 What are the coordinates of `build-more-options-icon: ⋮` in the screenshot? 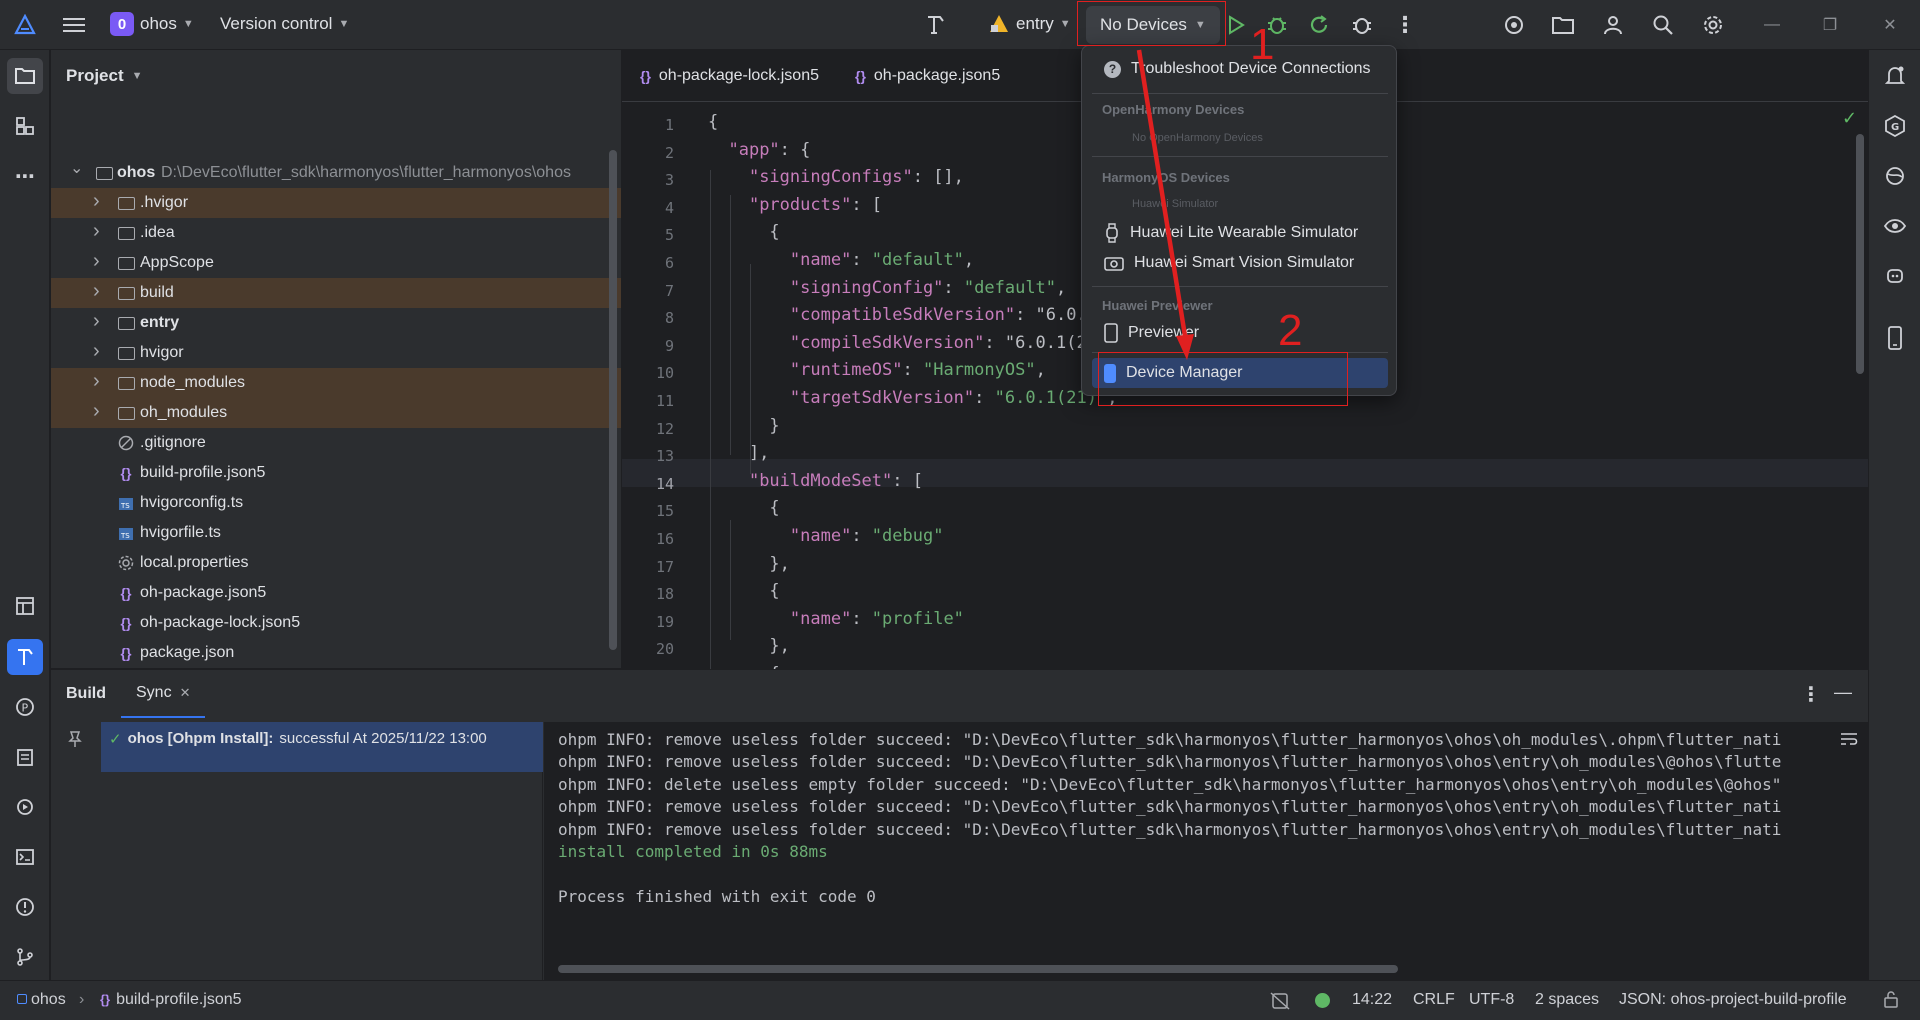 It's located at (1811, 694).